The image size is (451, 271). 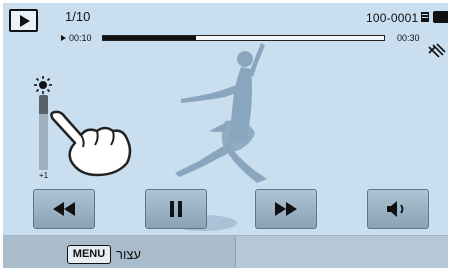 I want to click on total-time: 00:30, so click(x=408, y=38).